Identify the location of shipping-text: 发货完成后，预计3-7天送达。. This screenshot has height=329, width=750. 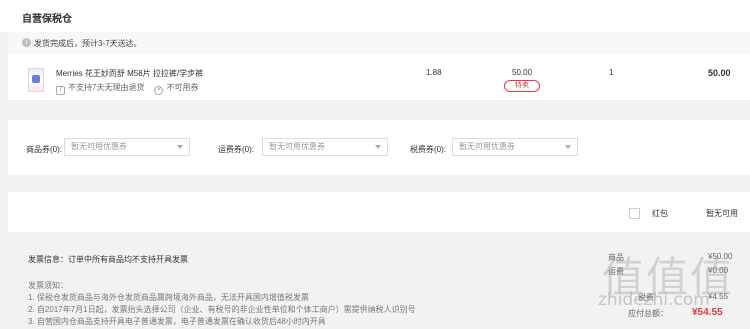
(88, 43).